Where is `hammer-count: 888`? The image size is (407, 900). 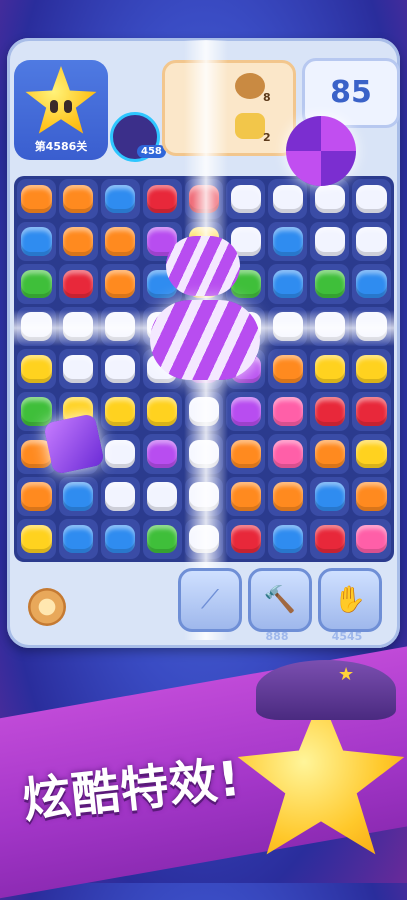 hammer-count: 888 is located at coordinates (277, 636).